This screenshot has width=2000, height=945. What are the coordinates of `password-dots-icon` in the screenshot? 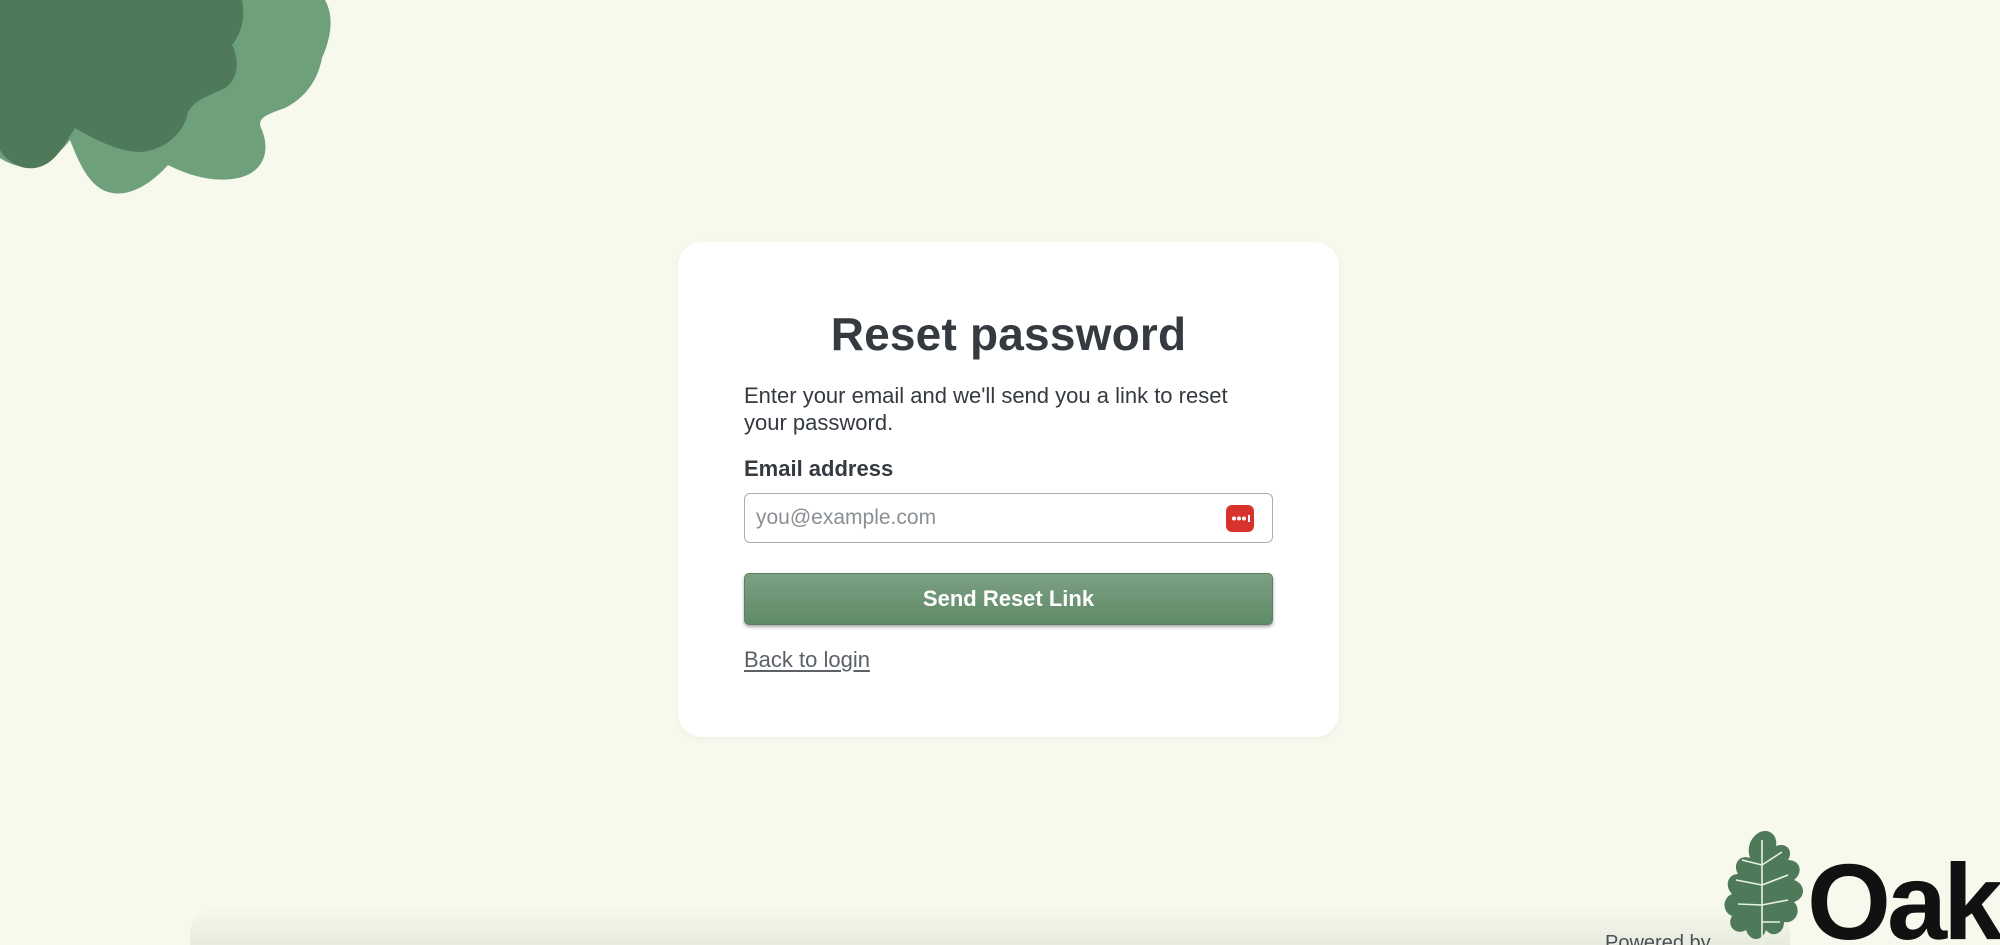 It's located at (1240, 518).